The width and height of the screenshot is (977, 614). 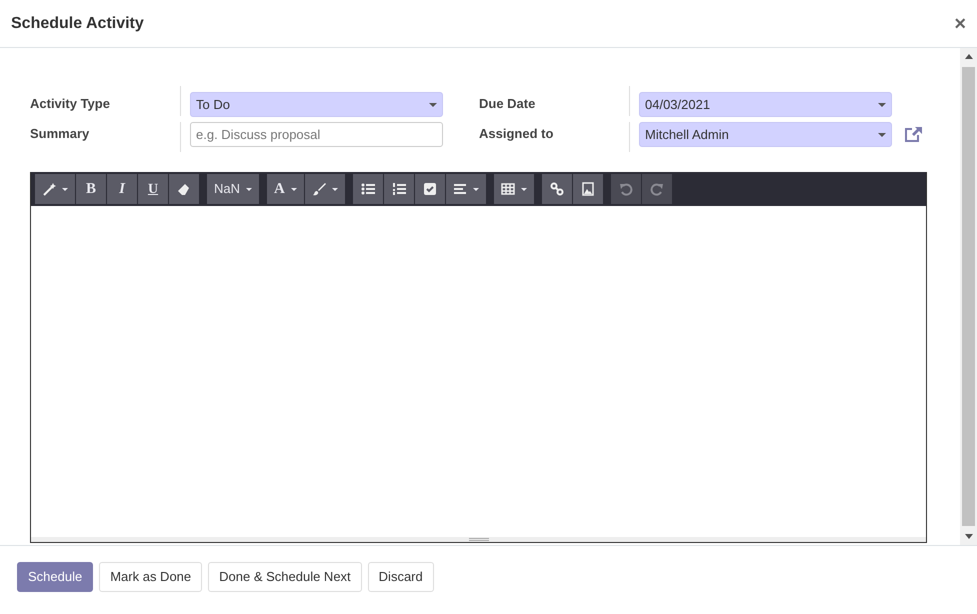 I want to click on toolbar-button: B, so click(x=91, y=189).